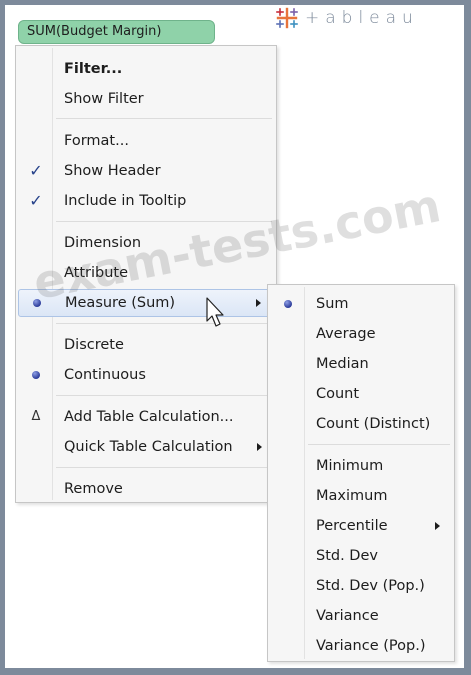  Describe the element at coordinates (338, 394) in the screenshot. I see `menu-item-label: Count` at that location.